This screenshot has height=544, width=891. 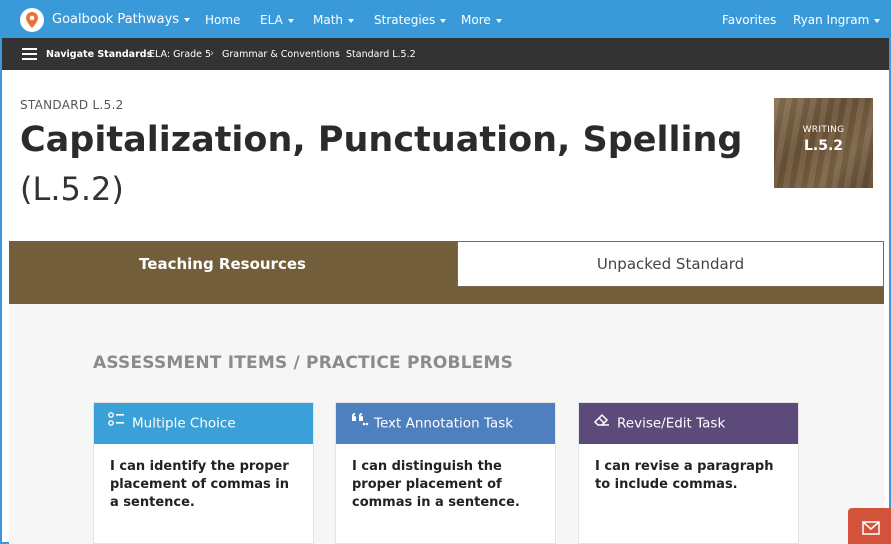 I want to click on card-header: Multiple Choice, so click(x=203, y=423).